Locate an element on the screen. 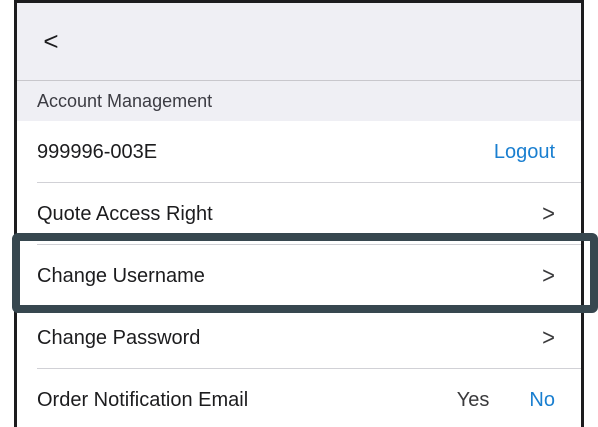 The height and width of the screenshot is (427, 598). change-password-row: Change Password > is located at coordinates (299, 338).